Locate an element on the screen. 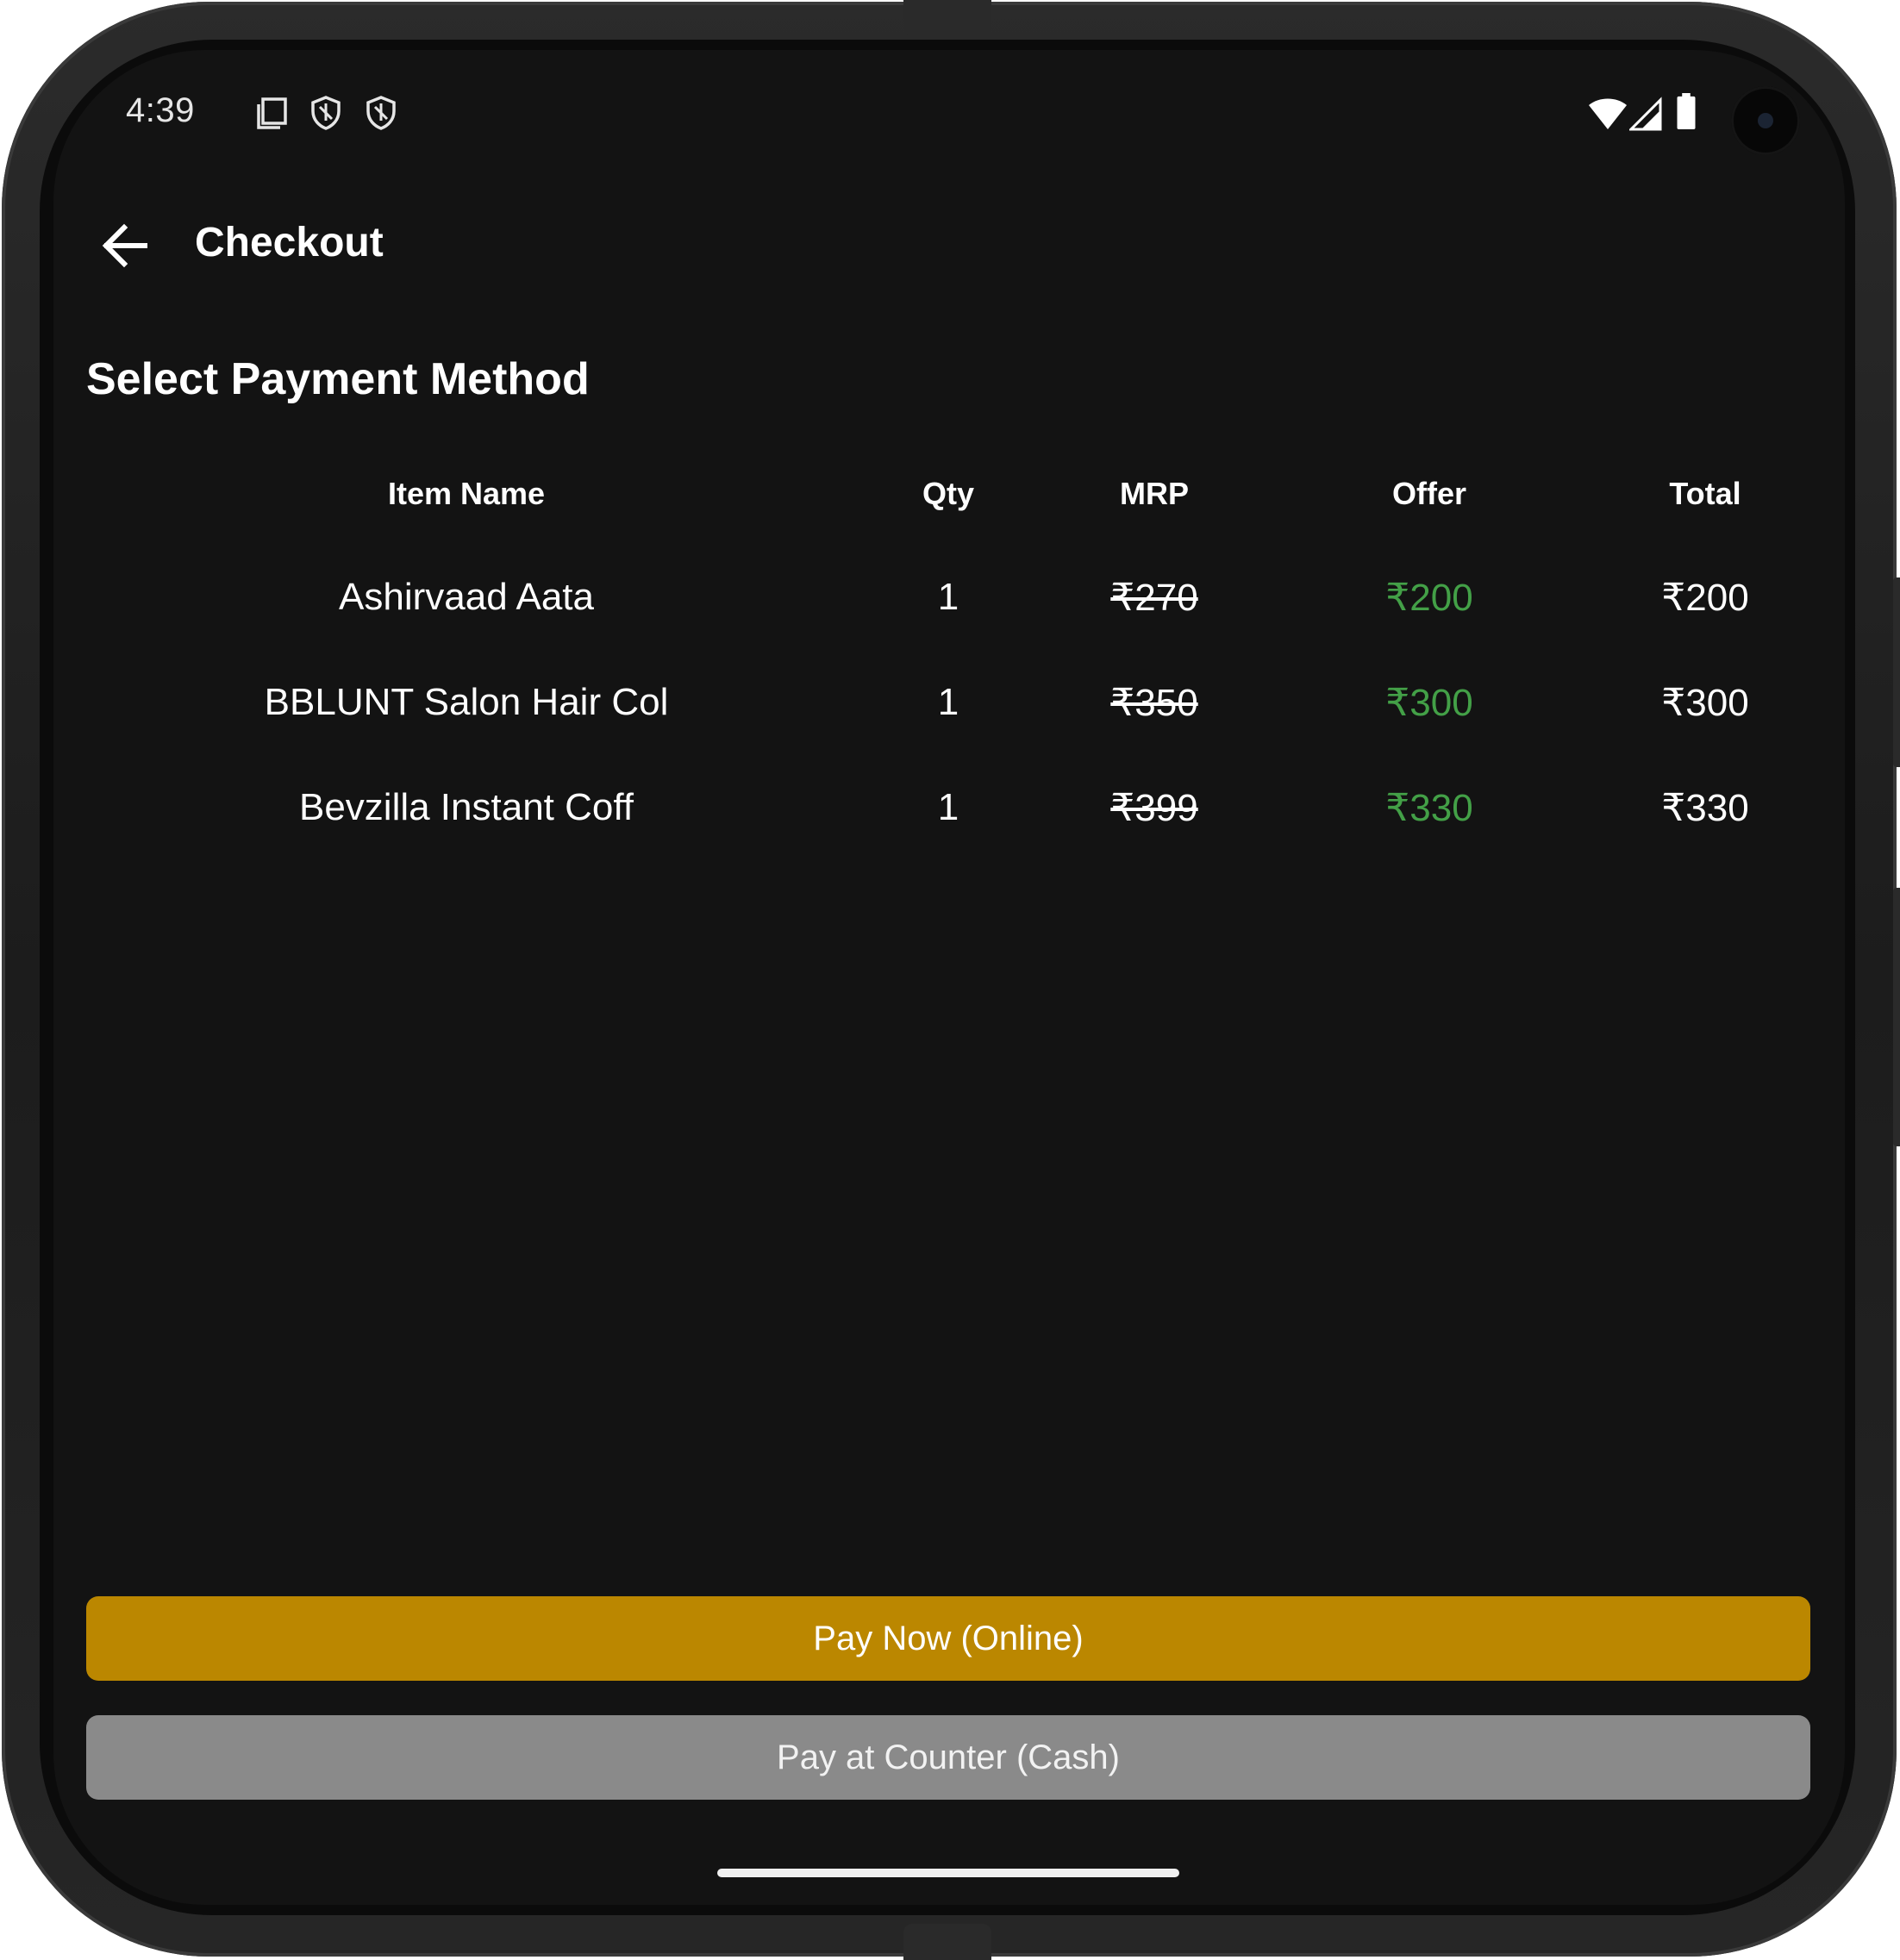 The image size is (1900, 1960). header-qty: Qty is located at coordinates (948, 494).